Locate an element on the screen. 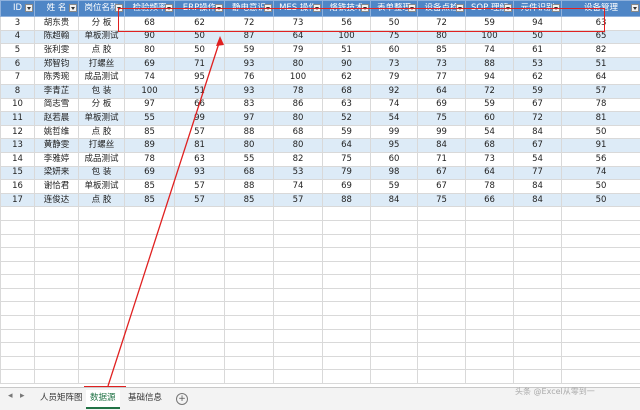 The width and height of the screenshot is (640, 410). table-cell: 99 is located at coordinates (394, 132).